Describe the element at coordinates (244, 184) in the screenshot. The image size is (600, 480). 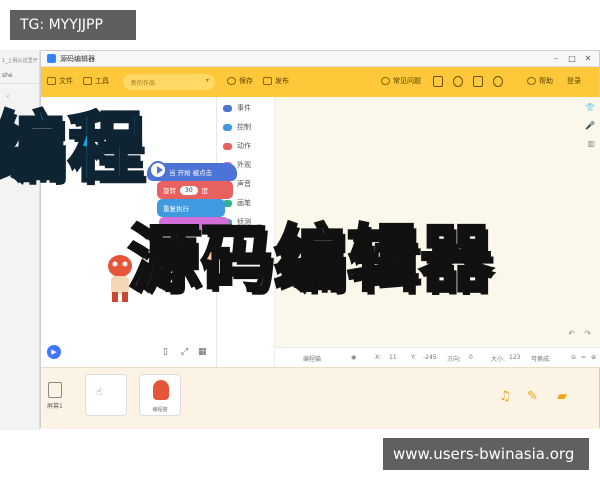
I see `category-label: 声音` at that location.